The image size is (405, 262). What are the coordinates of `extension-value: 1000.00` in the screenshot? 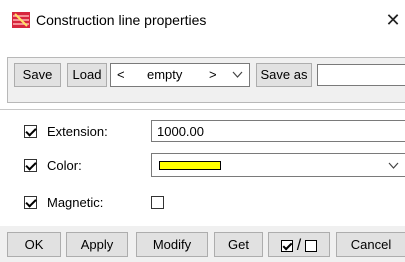 It's located at (180, 131).